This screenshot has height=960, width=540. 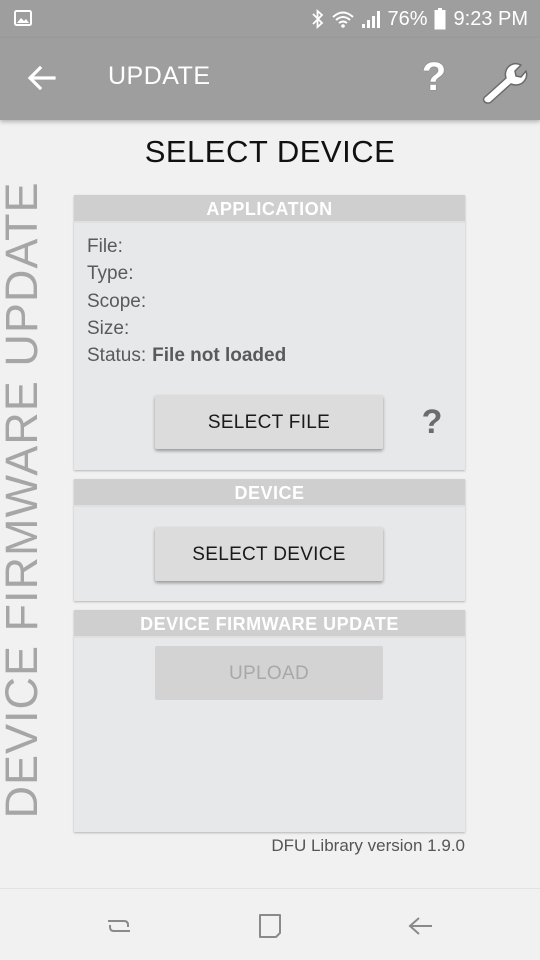 I want to click on status-value: File not loaded, so click(x=219, y=356).